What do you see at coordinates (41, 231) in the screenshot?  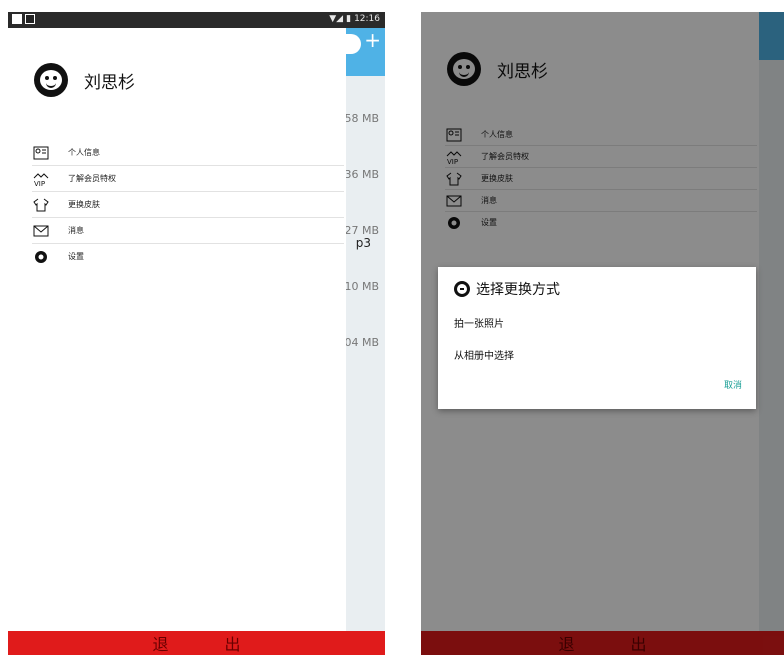 I see `envelope-icon` at bounding box center [41, 231].